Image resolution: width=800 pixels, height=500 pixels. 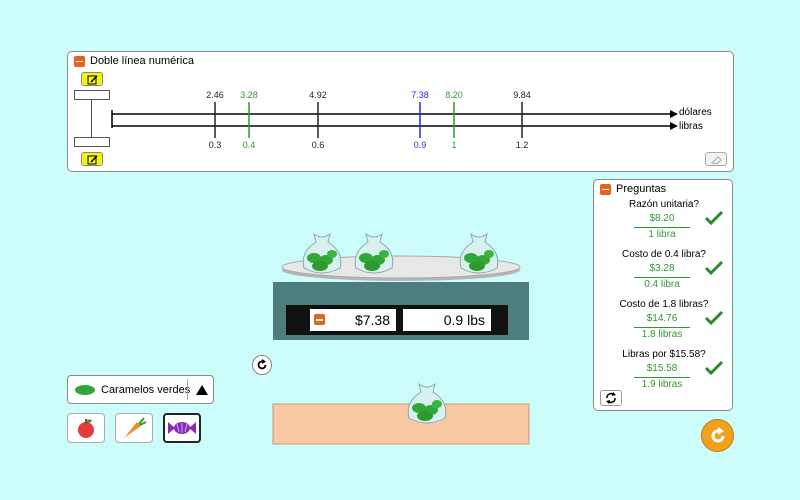 I want to click on selector-divider, so click(x=187, y=389).